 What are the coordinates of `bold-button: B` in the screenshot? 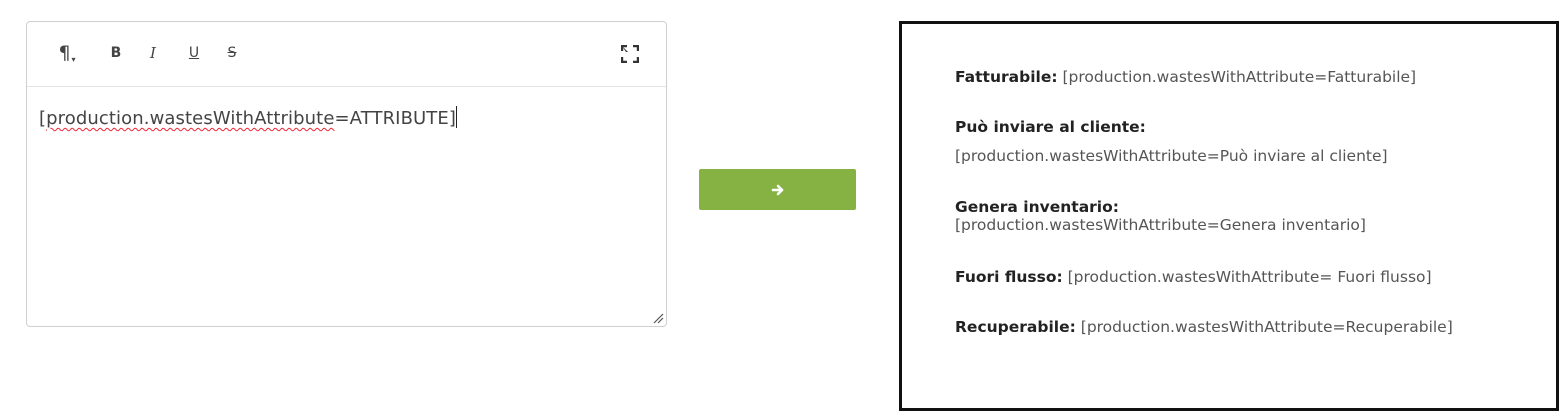 It's located at (116, 53).